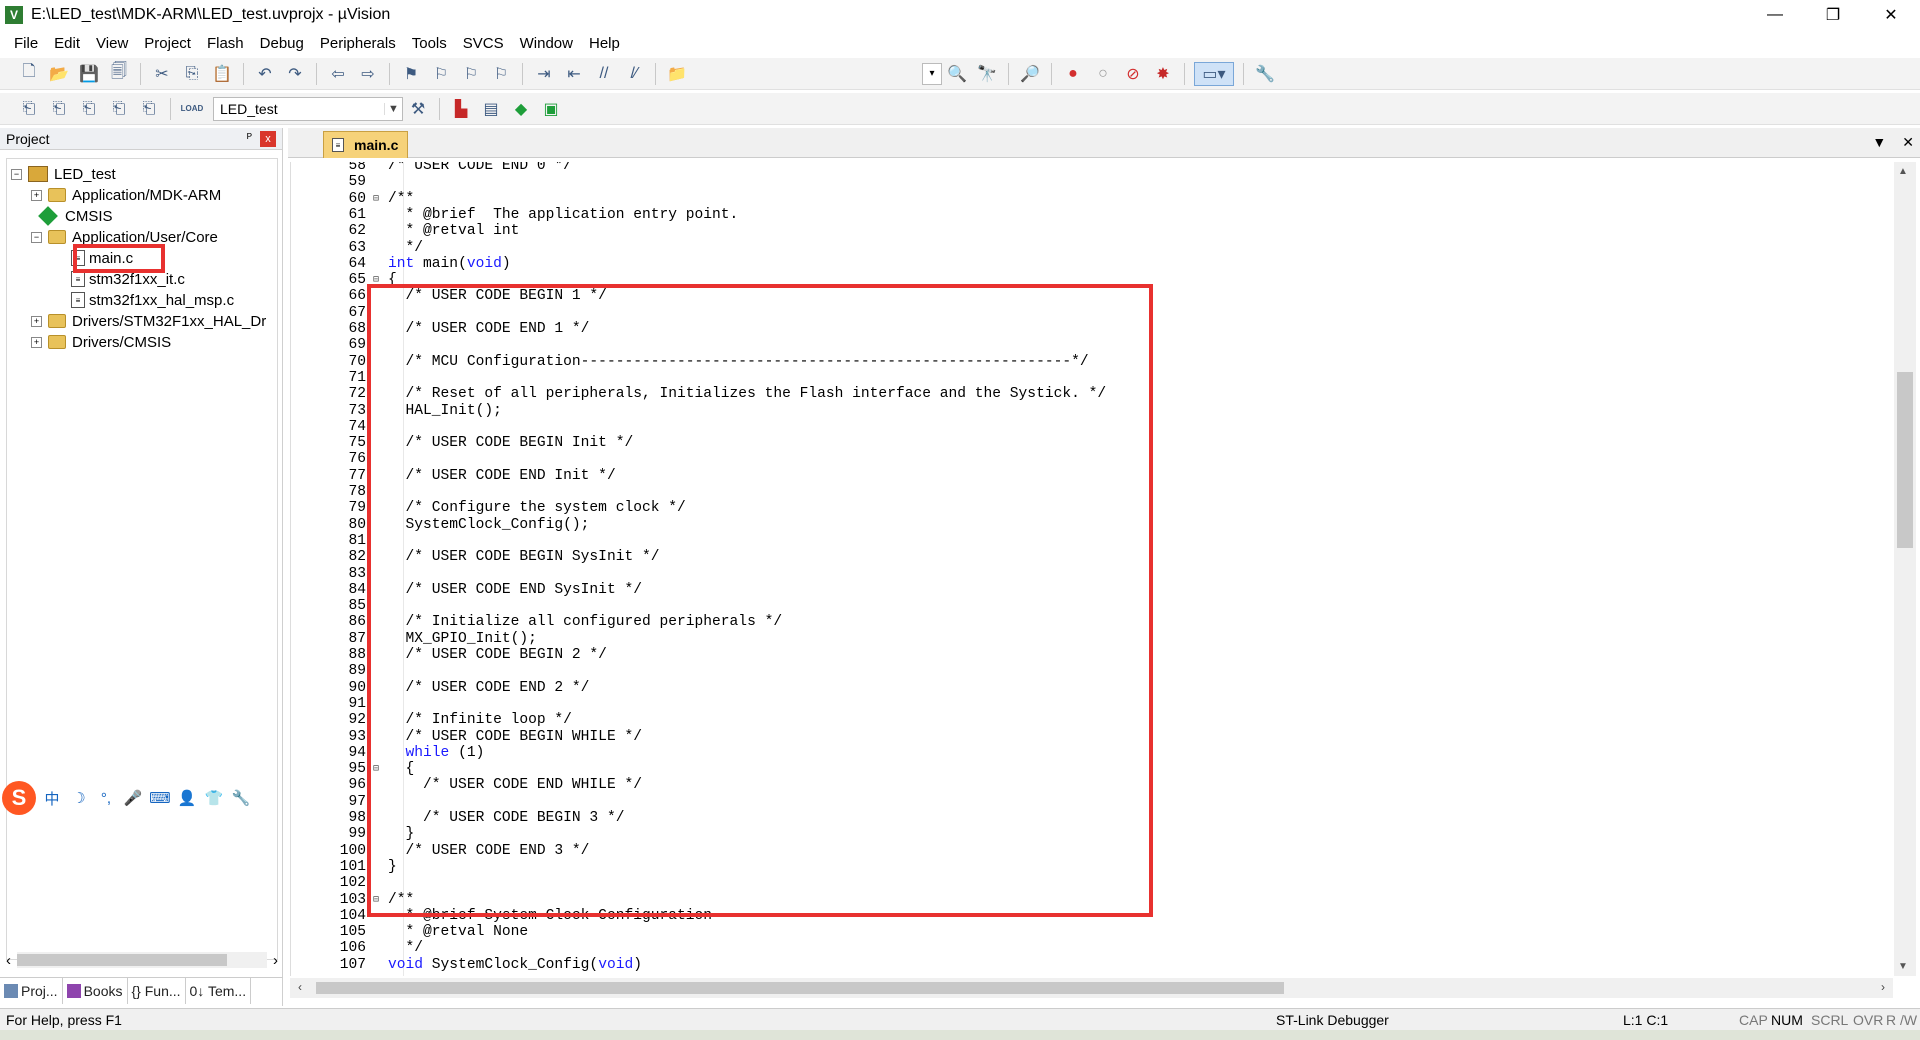  I want to click on code-line: 61 * @brief The application entry point., so click(514, 215).